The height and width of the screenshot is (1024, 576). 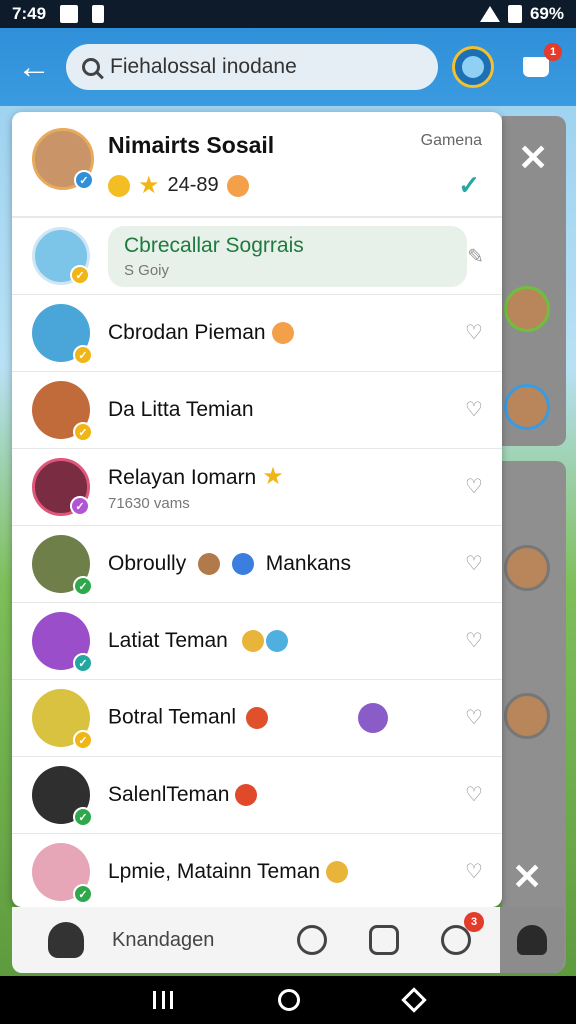 I want to click on calendar-icon, so click(x=384, y=940).